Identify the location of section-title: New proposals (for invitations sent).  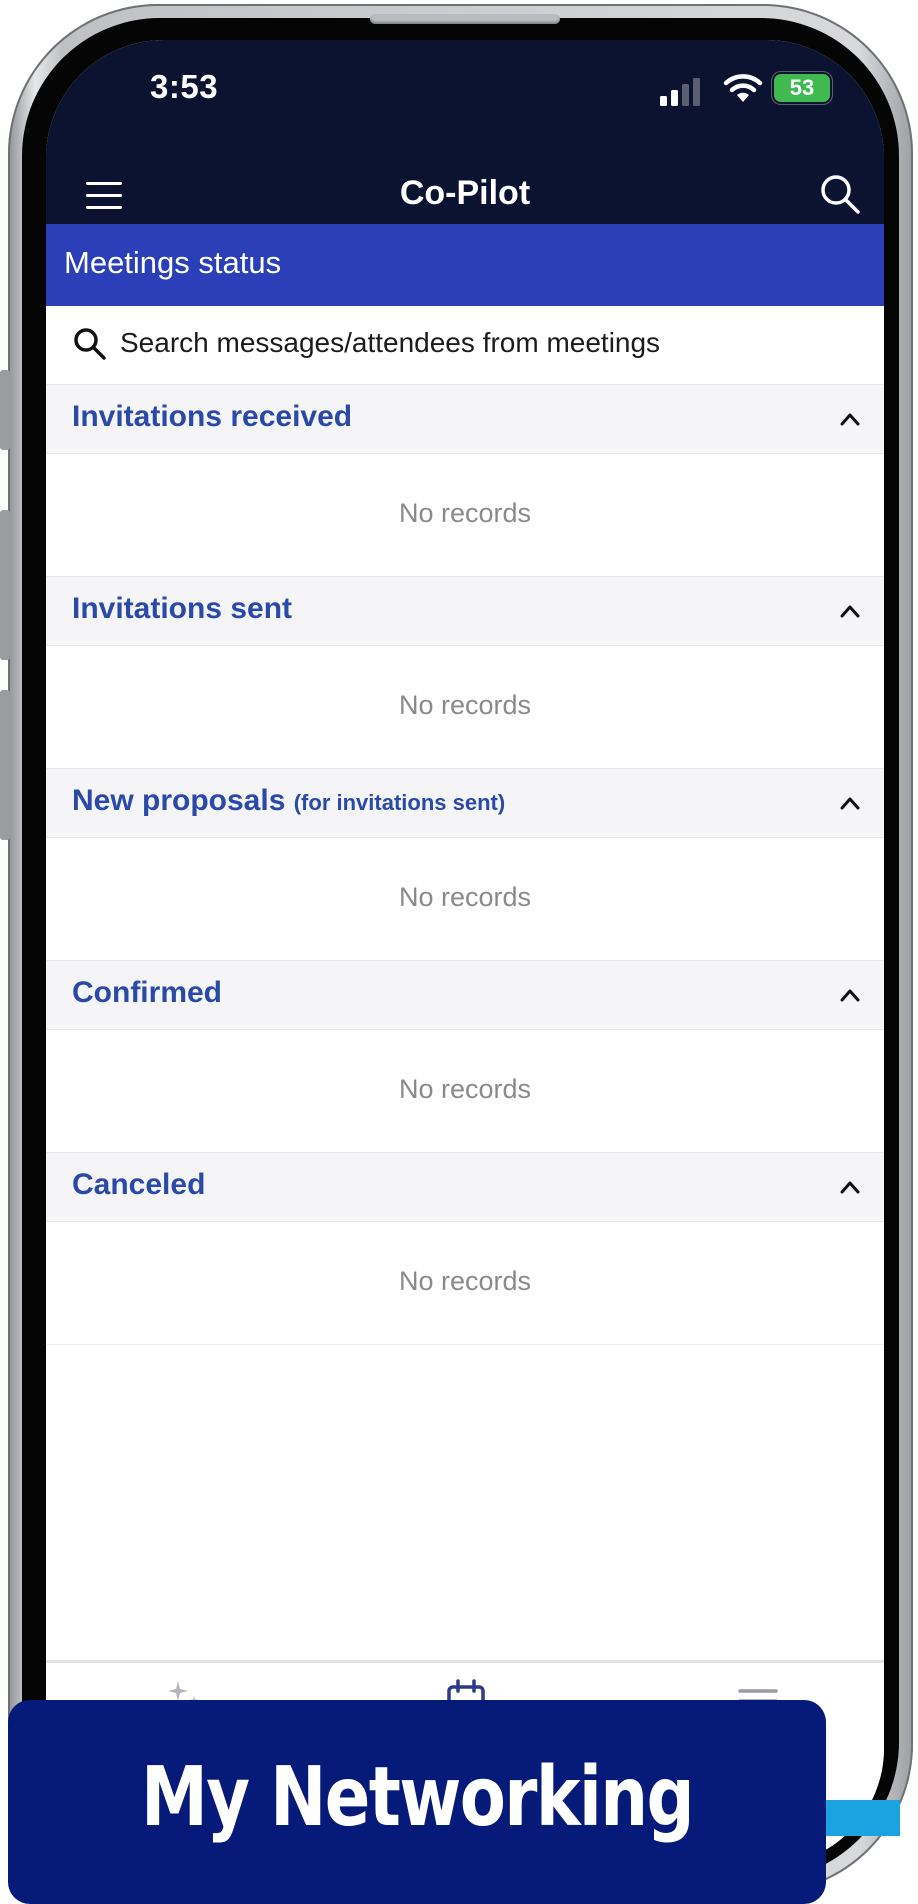
(289, 800).